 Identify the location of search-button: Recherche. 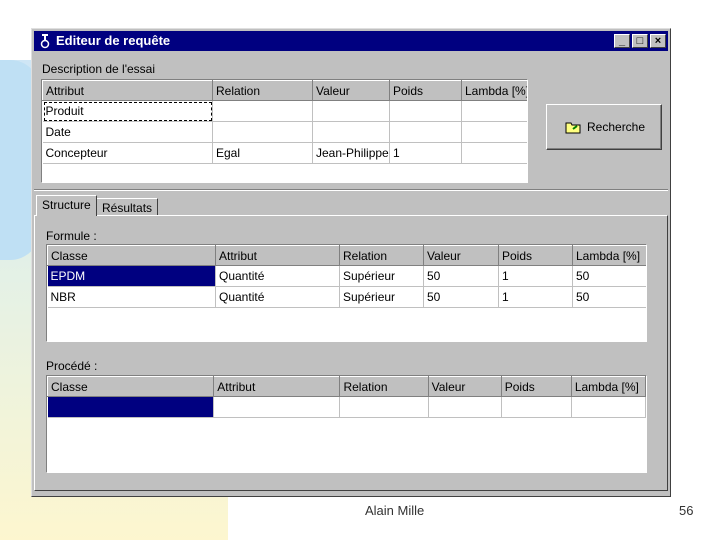
(604, 127).